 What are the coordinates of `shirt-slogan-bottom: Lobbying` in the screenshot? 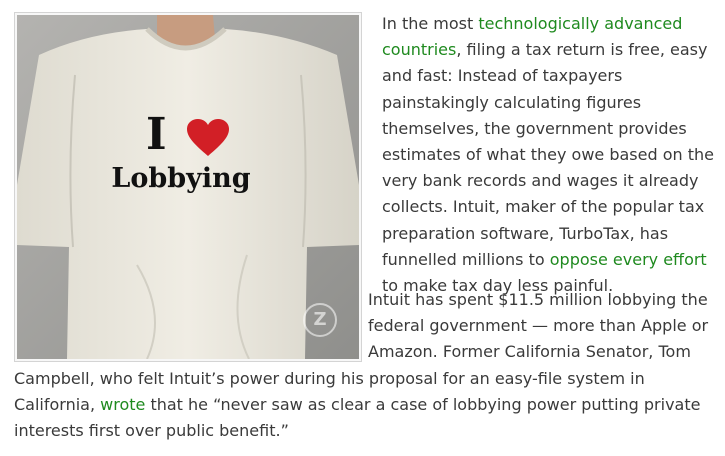 It's located at (181, 178).